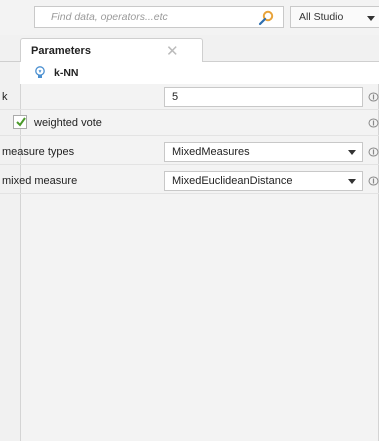  I want to click on search-input: Find data, operators...etc, so click(159, 17).